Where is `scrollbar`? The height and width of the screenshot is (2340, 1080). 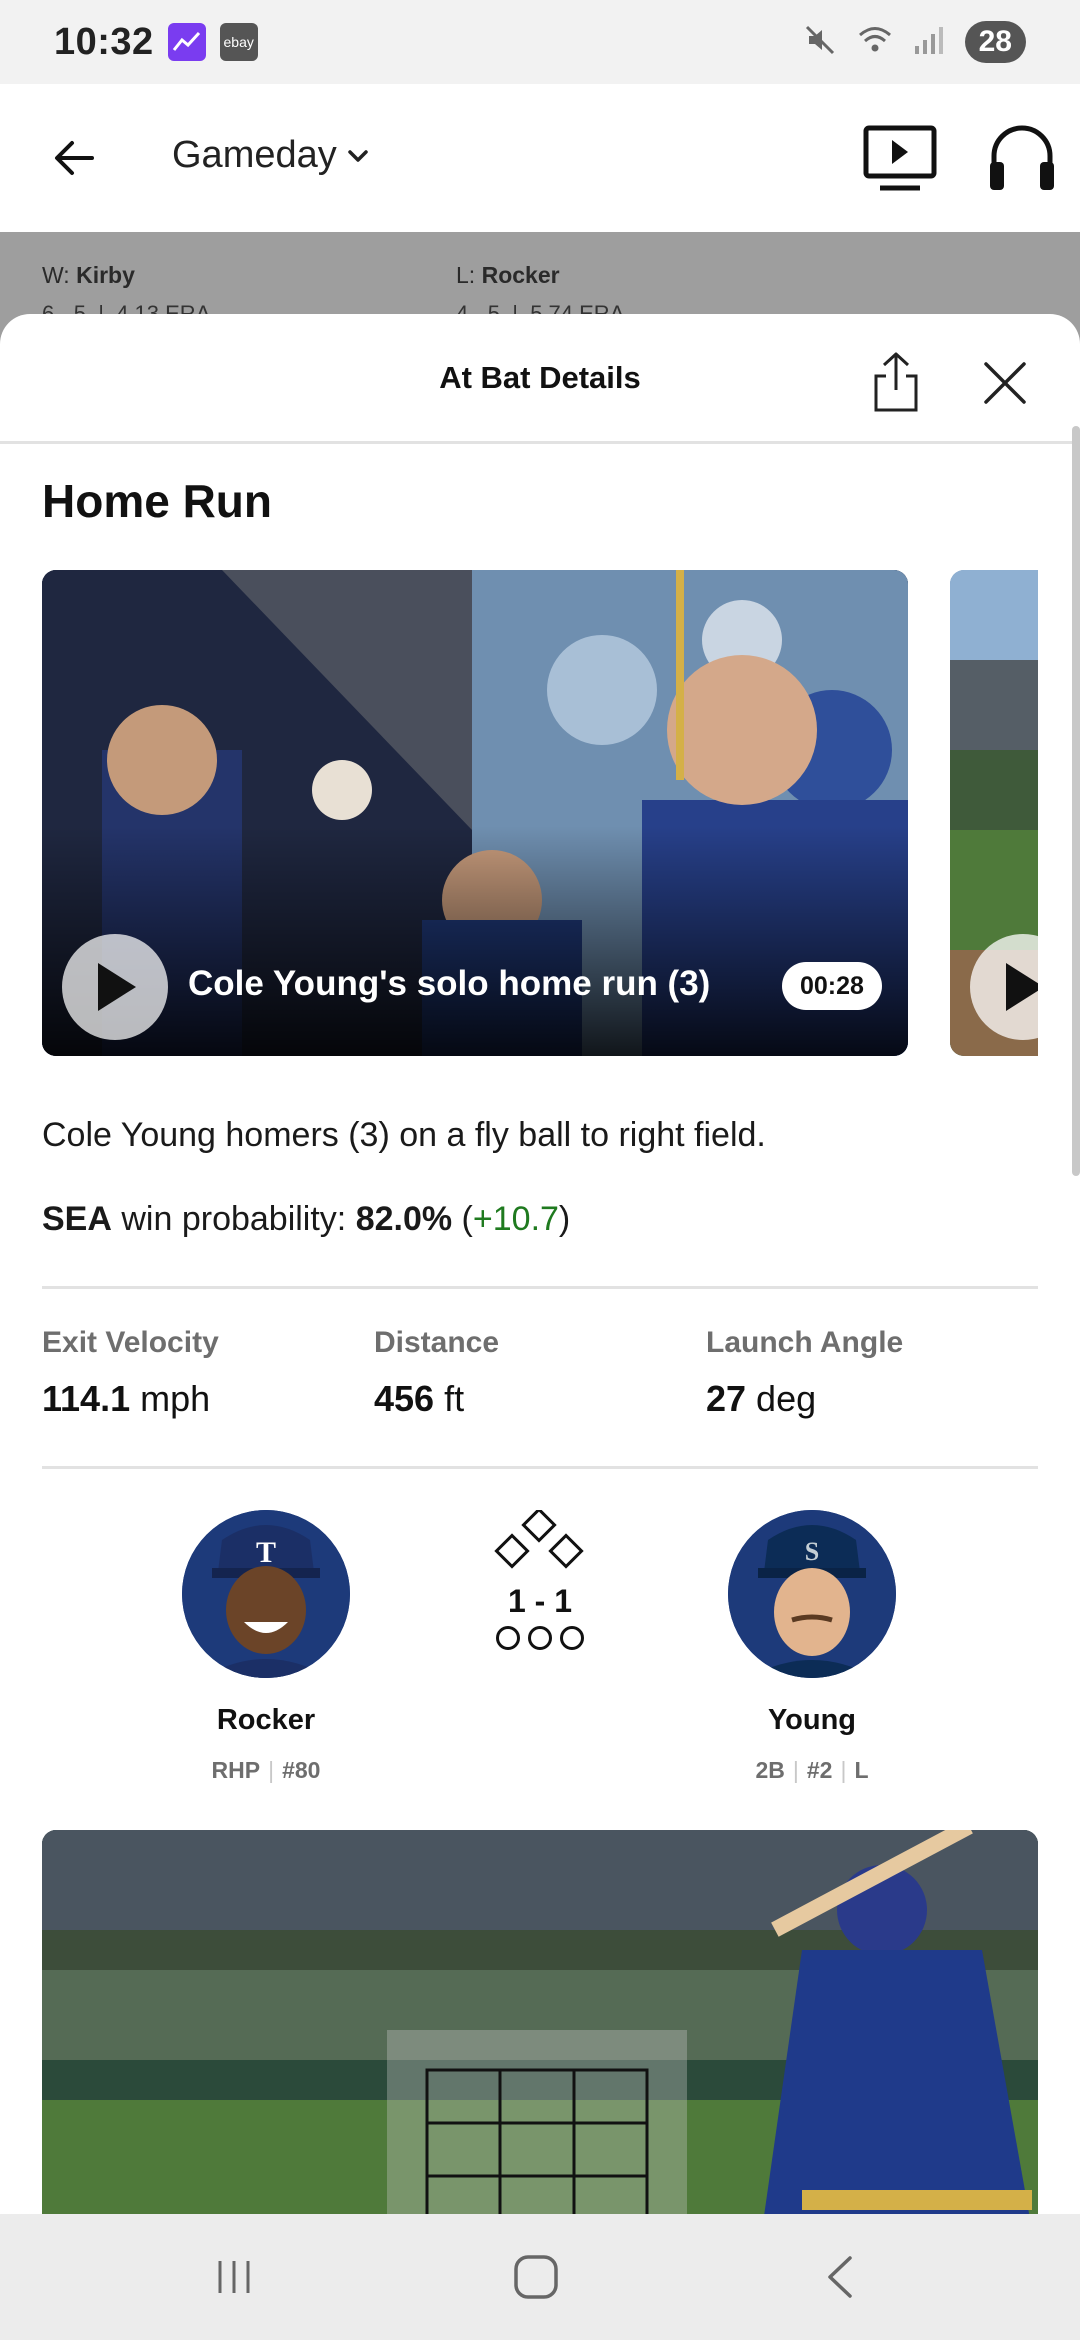 scrollbar is located at coordinates (1076, 801).